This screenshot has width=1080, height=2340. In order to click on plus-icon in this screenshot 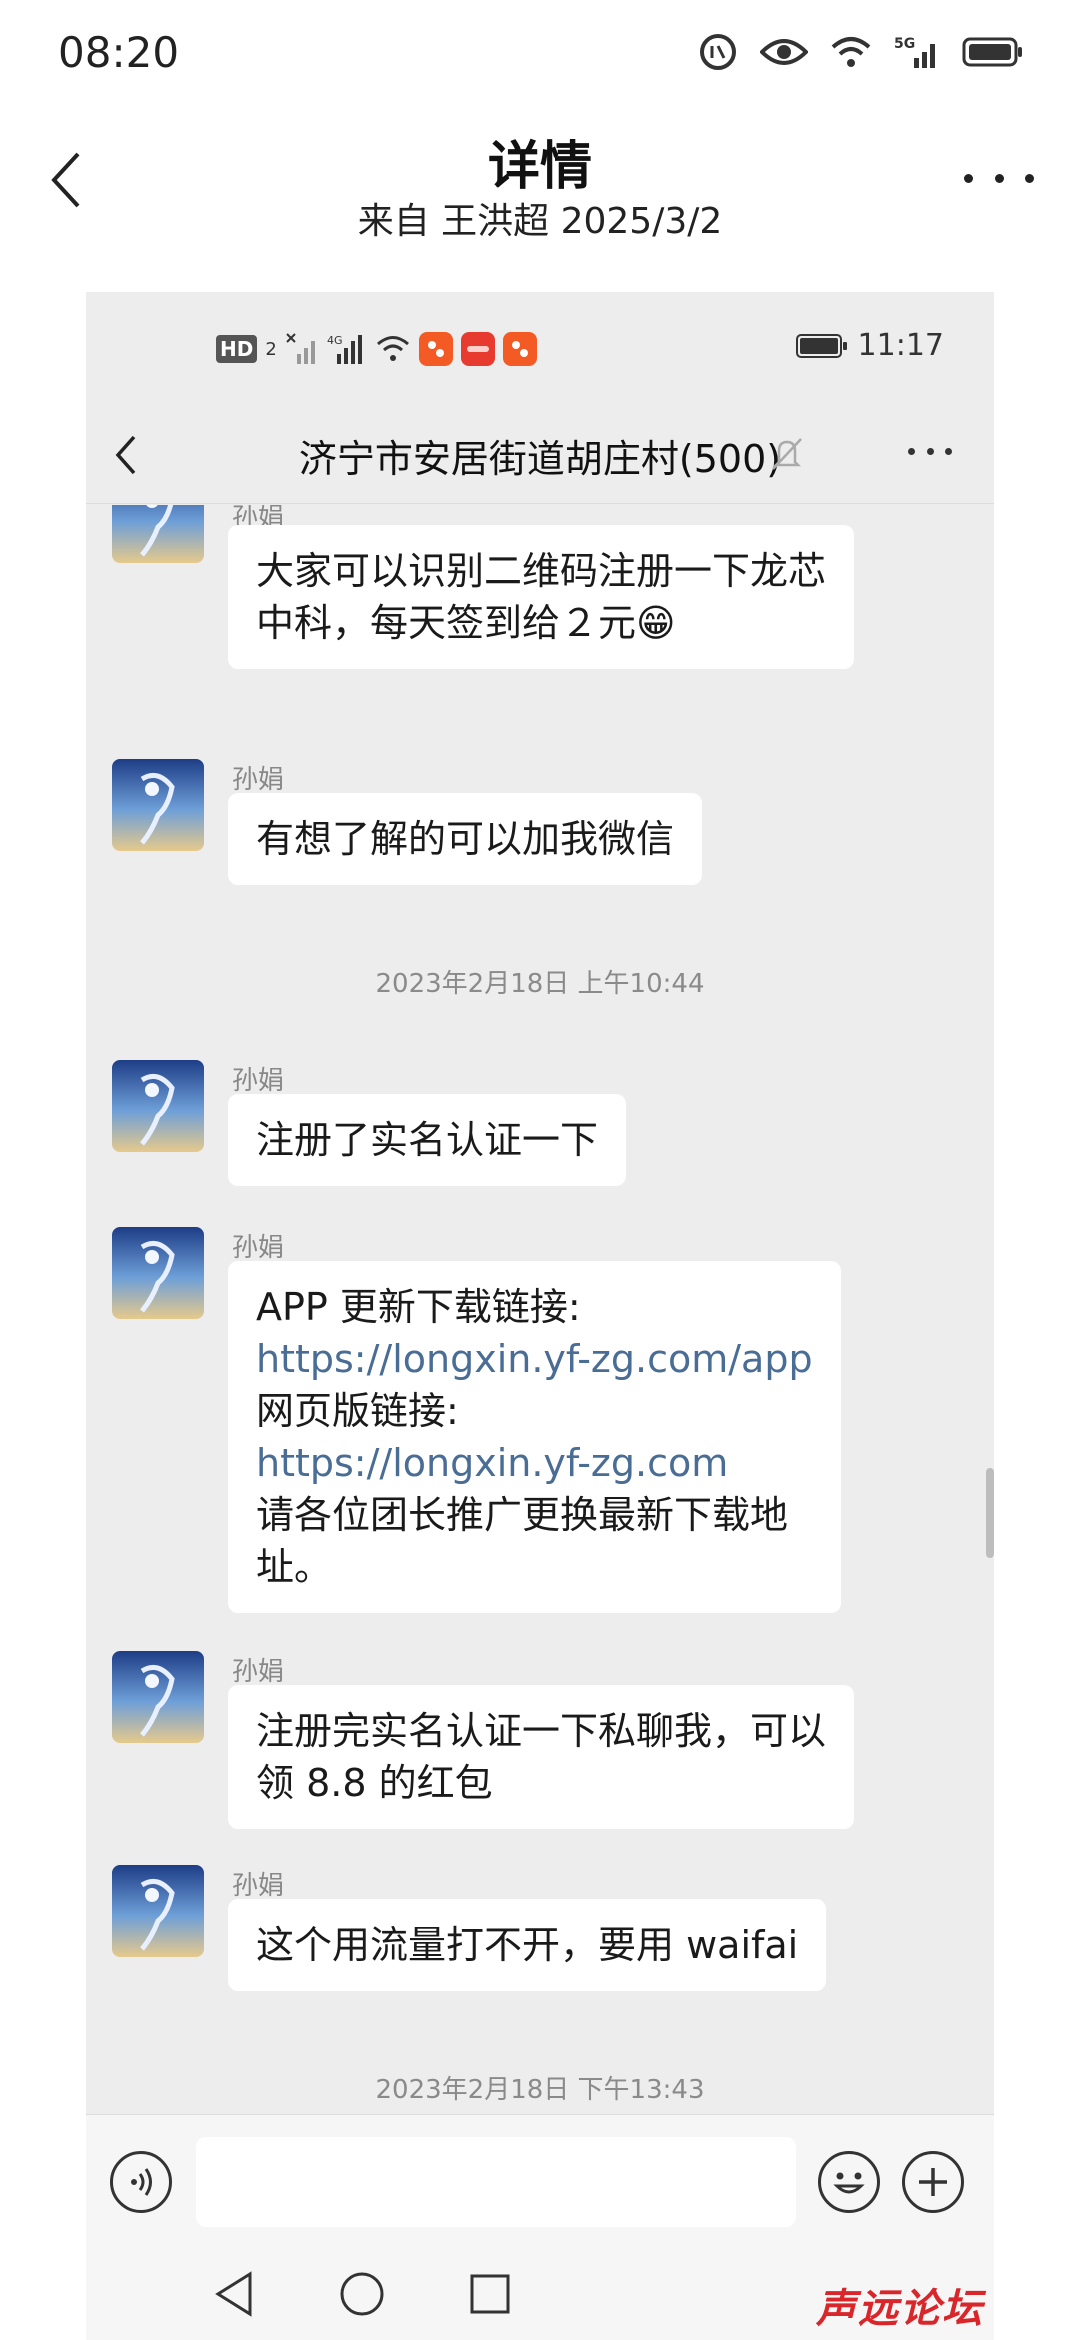, I will do `click(933, 2182)`.